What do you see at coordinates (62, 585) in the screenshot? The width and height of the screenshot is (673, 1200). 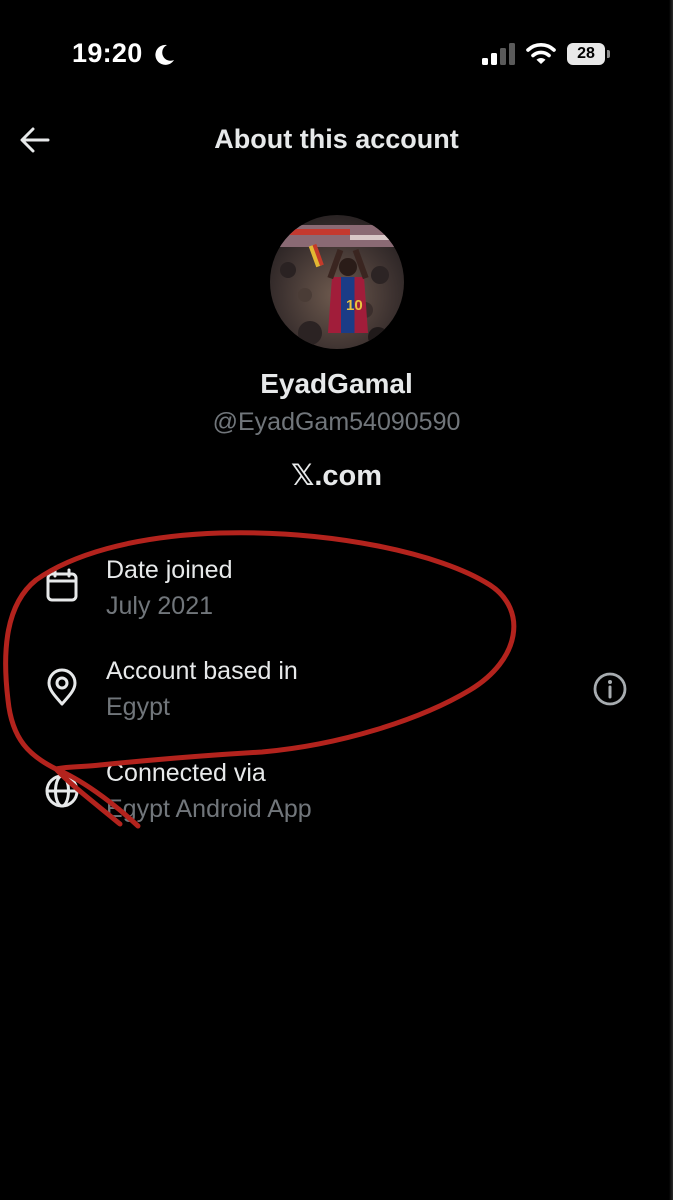 I see `calendar-icon` at bounding box center [62, 585].